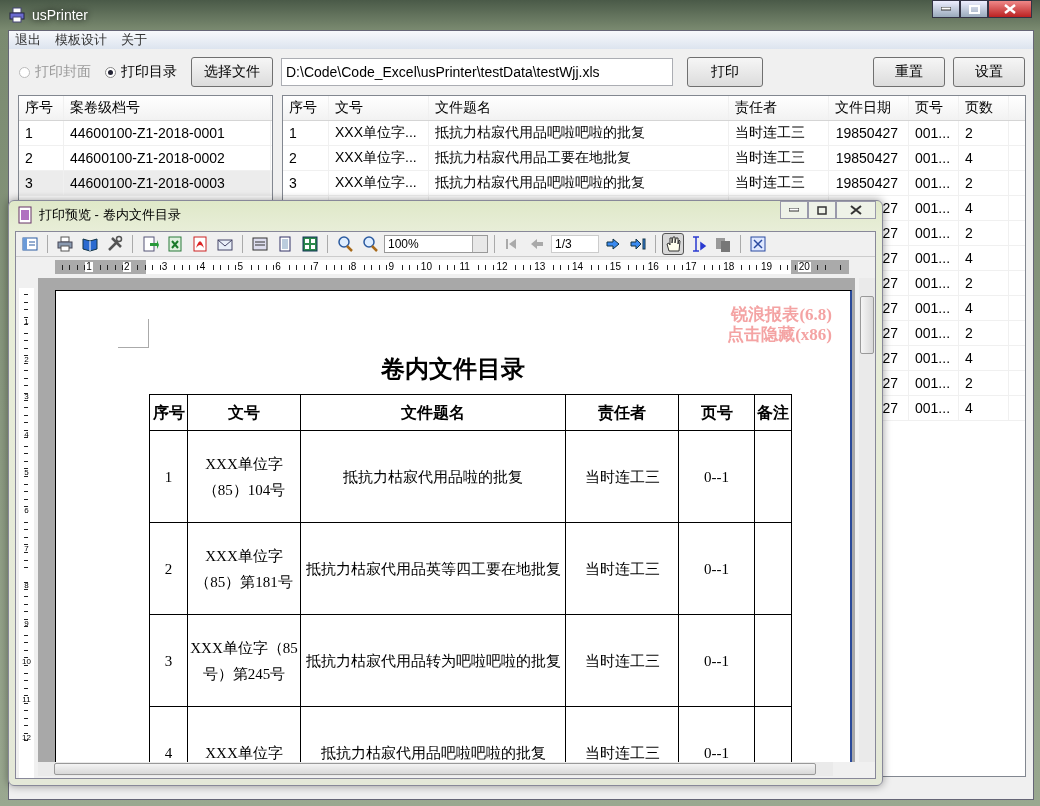 Image resolution: width=1040 pixels, height=806 pixels. I want to click on printer-icon, so click(17, 15).